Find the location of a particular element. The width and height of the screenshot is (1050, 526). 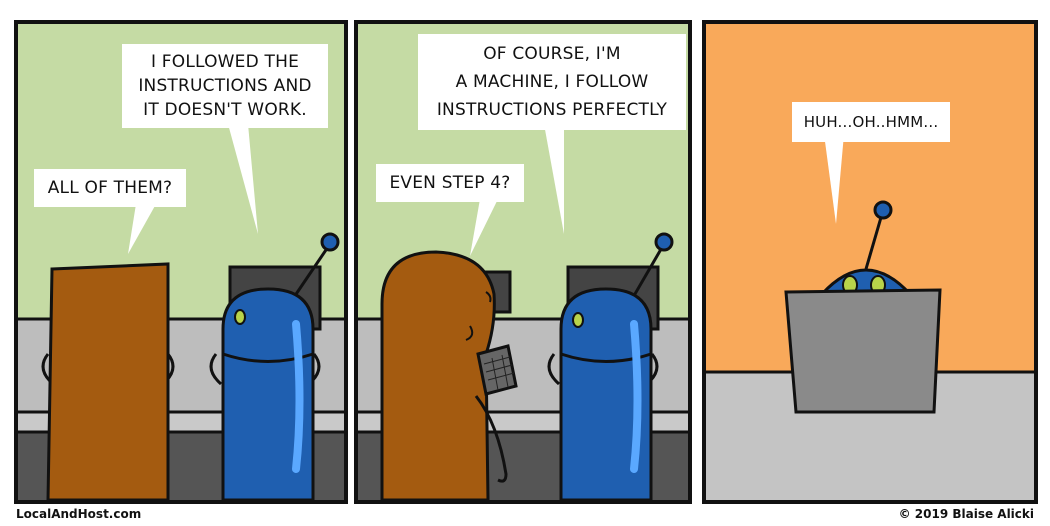

monitor-icon is located at coordinates (863, 351).